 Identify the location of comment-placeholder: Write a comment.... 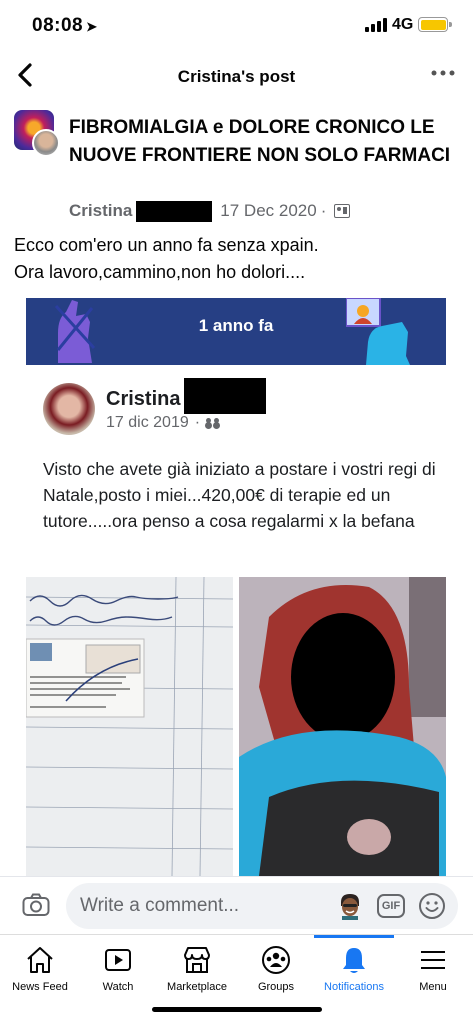
(160, 905).